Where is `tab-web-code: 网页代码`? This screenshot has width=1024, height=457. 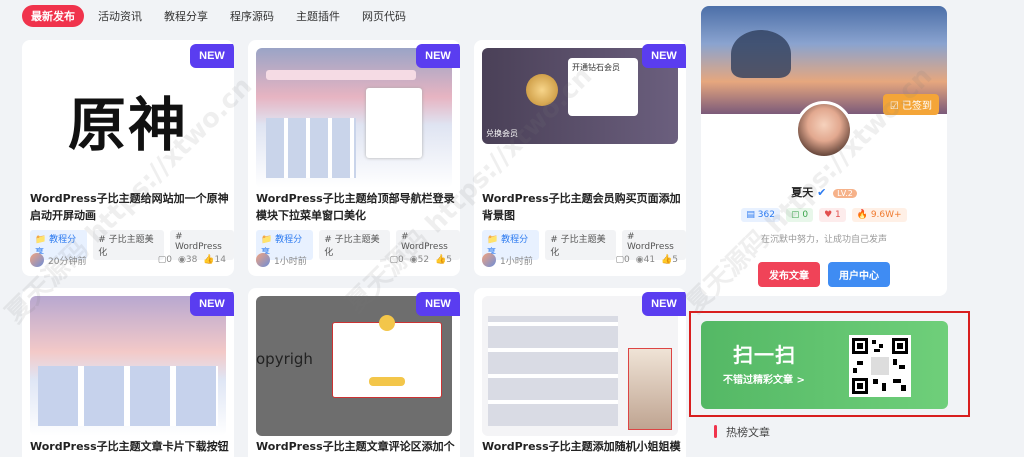 tab-web-code: 网页代码 is located at coordinates (384, 16).